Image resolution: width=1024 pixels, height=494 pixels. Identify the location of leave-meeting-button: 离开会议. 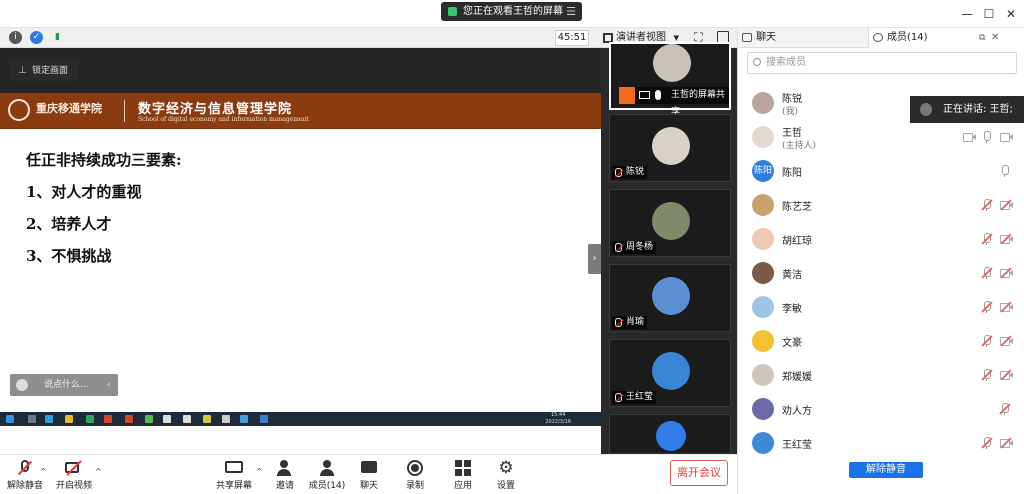
(699, 473).